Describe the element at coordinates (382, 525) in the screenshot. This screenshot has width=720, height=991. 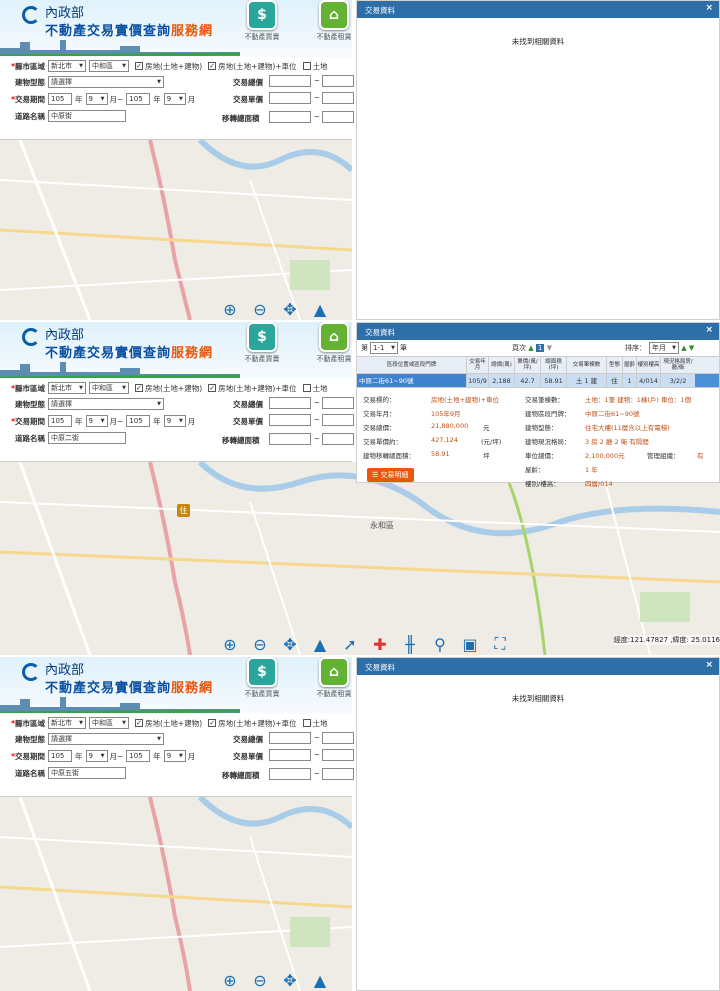
I see `district-map-label: 永和區` at that location.